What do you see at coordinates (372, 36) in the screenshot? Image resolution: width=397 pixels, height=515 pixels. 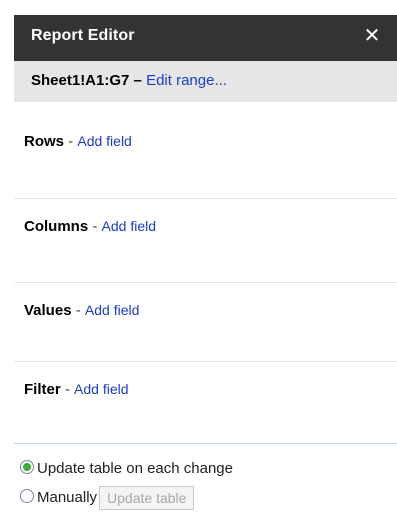 I see `close-icon: ✕` at bounding box center [372, 36].